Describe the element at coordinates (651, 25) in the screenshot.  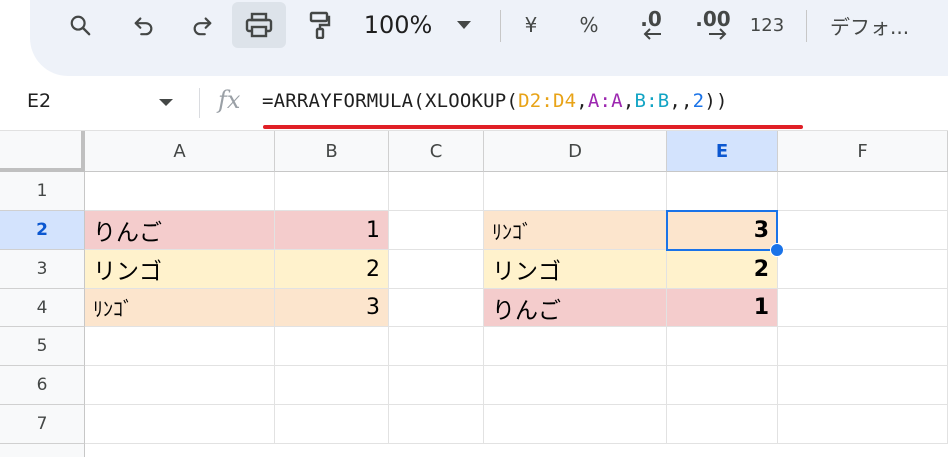
I see `decrease-decimal-button: .0` at that location.